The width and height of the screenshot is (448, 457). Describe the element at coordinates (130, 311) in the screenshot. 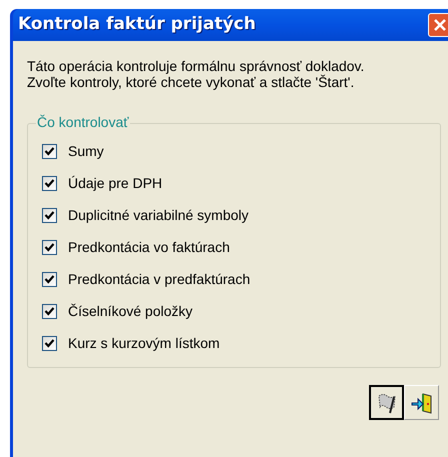

I see `checkbox-label: Číselníkové položky` at that location.